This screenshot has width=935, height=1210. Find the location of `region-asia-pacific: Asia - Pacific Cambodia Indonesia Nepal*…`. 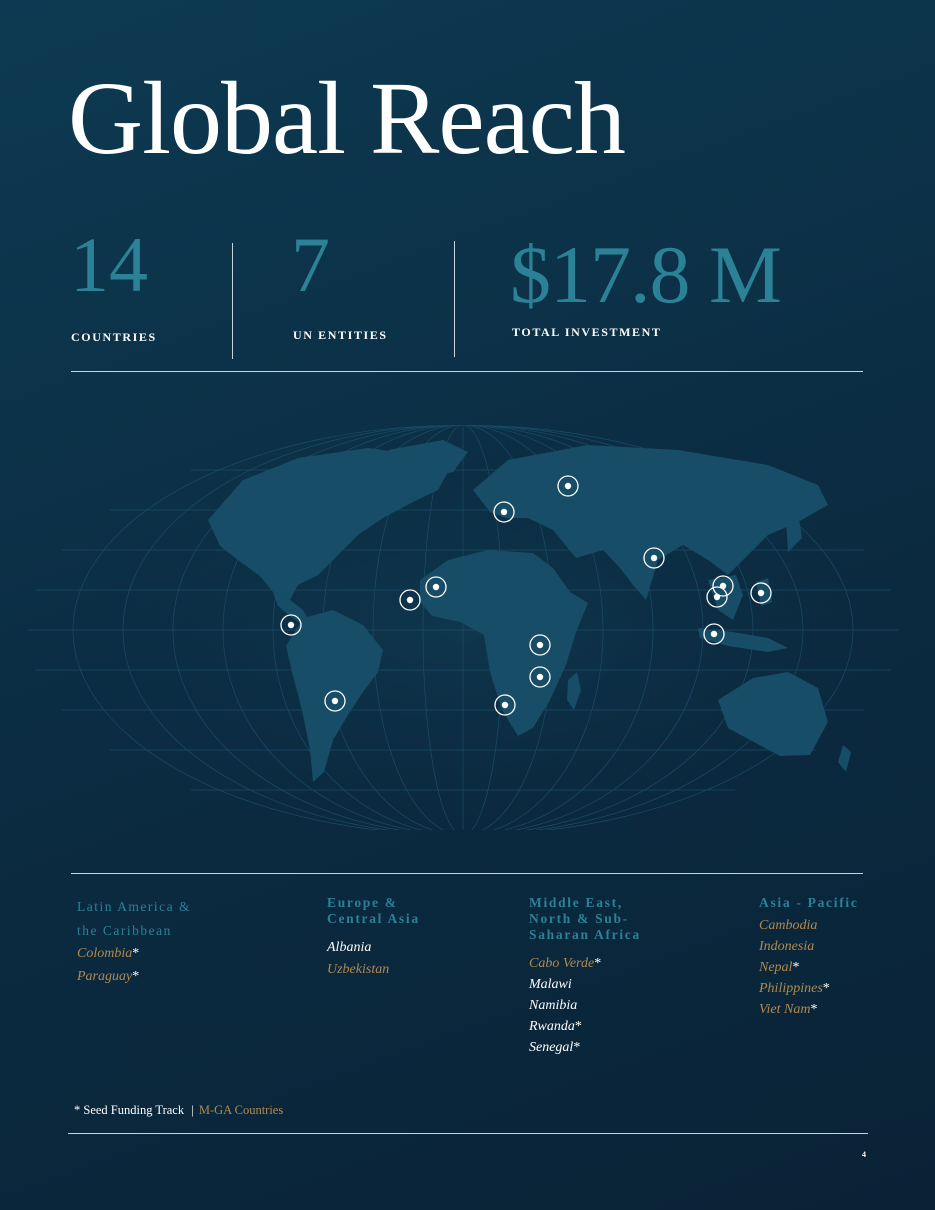

region-asia-pacific: Asia - Pacific Cambodia Indonesia Nepal*… is located at coordinates (839, 957).